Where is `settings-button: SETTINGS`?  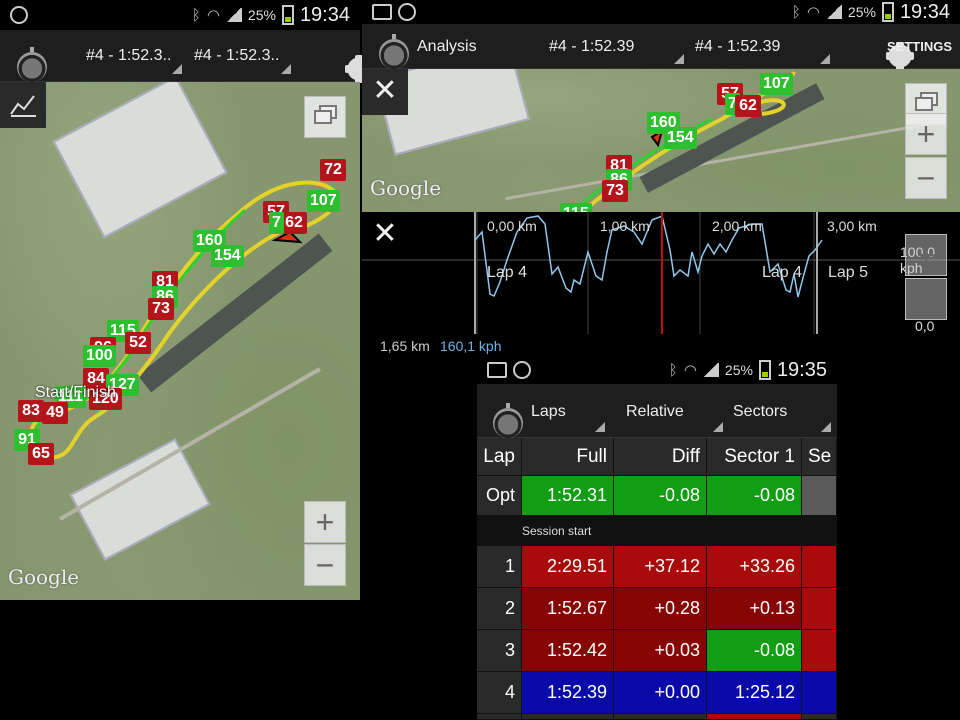 settings-button: SETTINGS is located at coordinates (919, 46).